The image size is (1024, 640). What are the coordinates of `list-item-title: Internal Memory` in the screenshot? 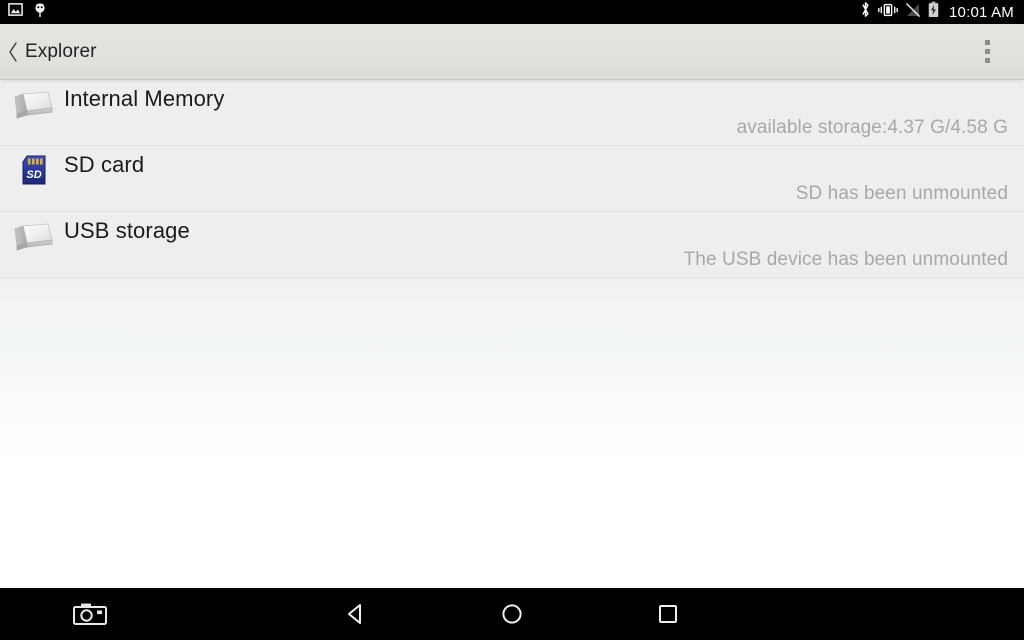 It's located at (144, 98).